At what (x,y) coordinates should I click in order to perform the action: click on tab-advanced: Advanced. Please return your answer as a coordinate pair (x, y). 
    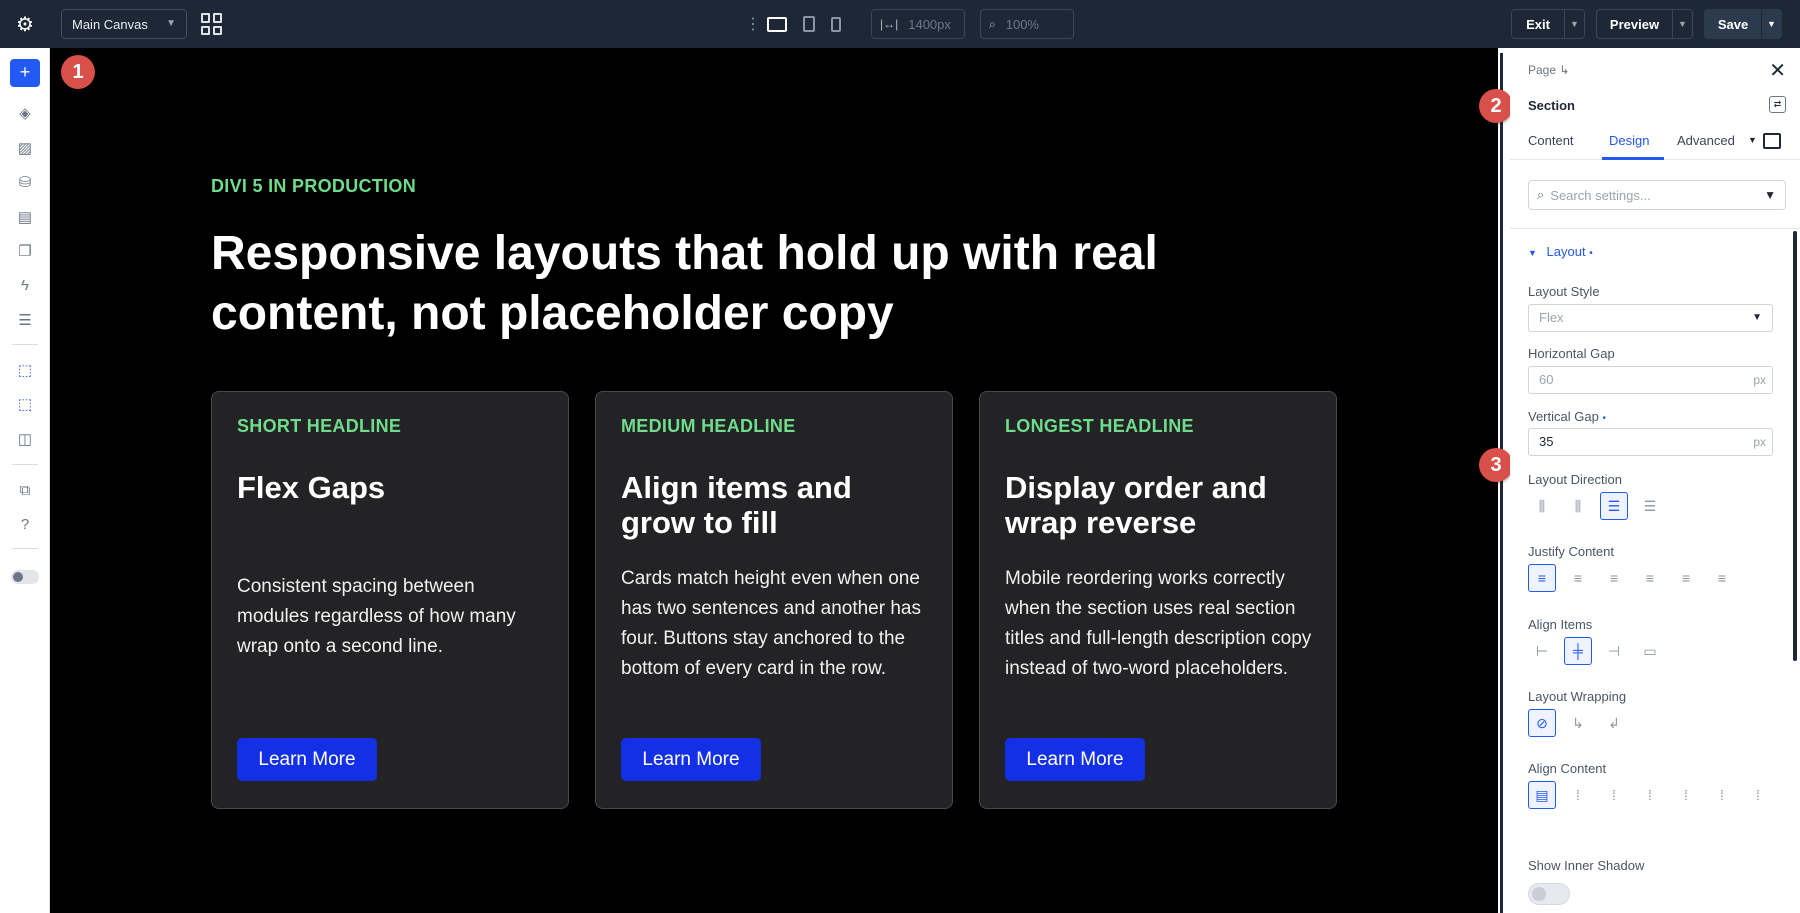
    Looking at the image, I should click on (1706, 140).